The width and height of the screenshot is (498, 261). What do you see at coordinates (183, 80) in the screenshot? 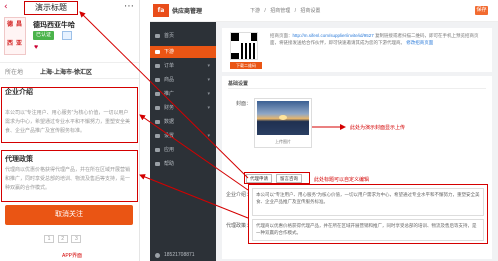
I see `sidebar-item-goods: 商品 ▾` at bounding box center [183, 80].